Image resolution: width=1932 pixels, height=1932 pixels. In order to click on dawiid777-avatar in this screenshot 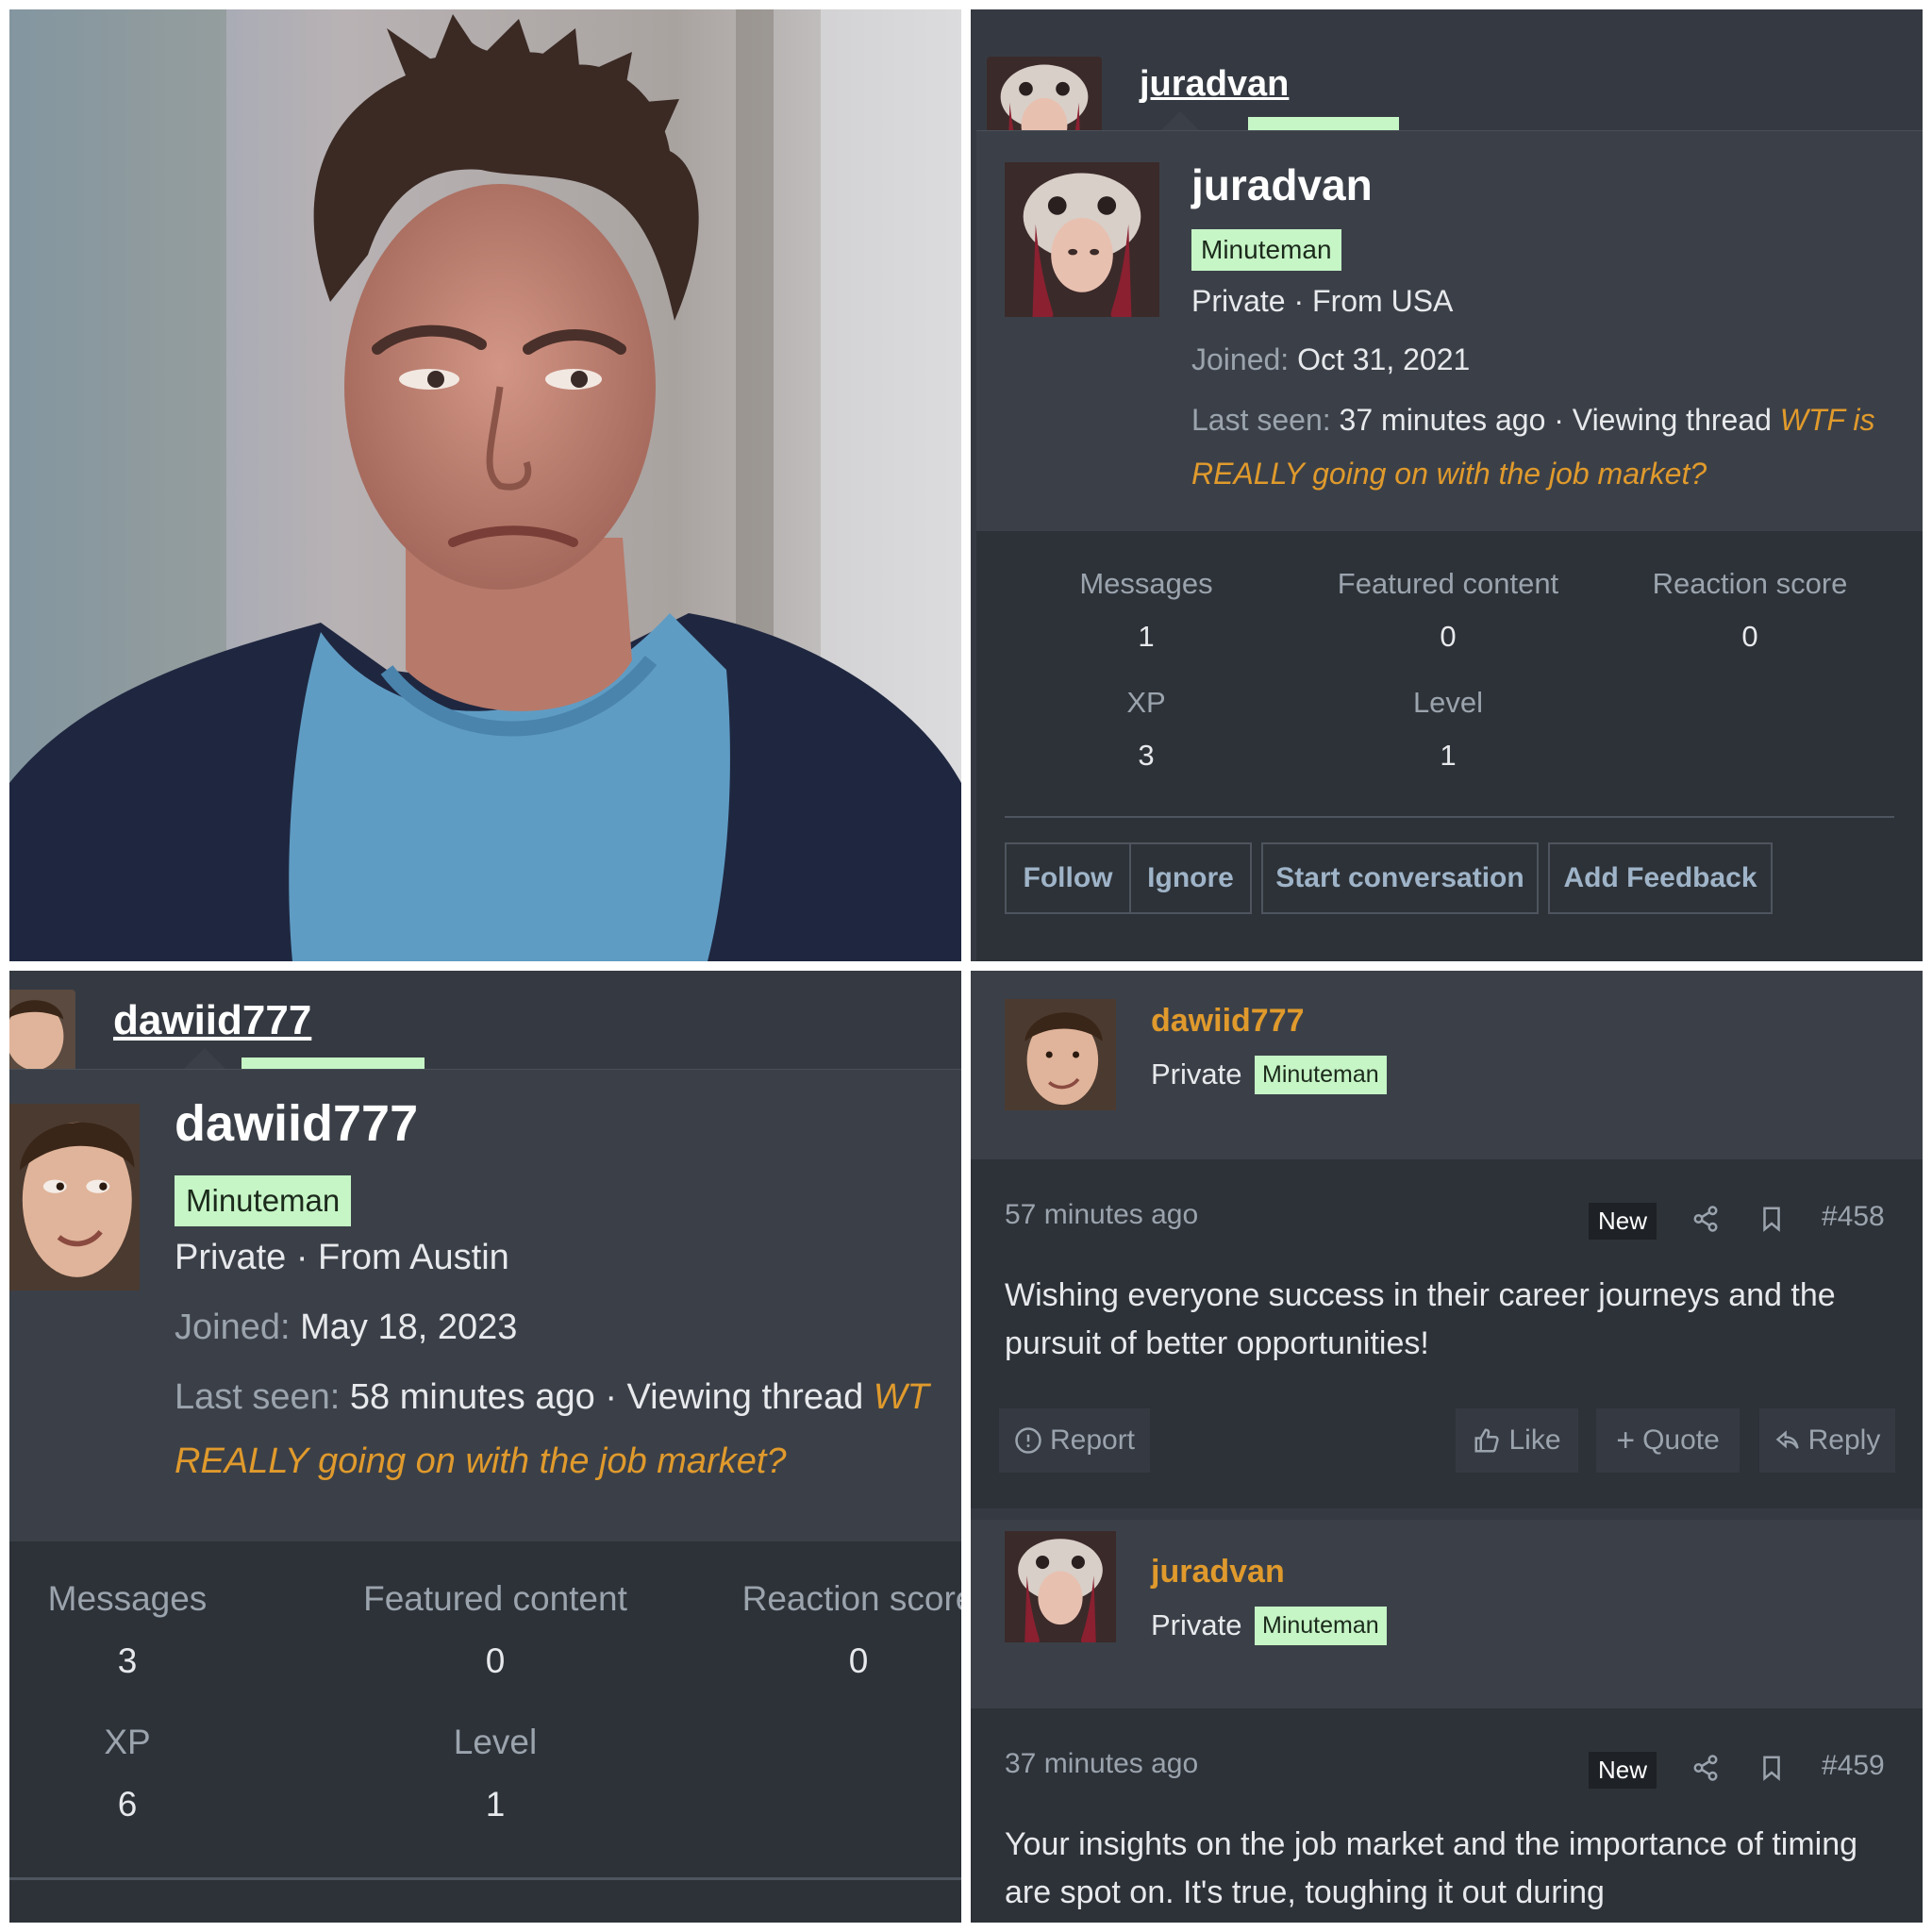, I will do `click(75, 1197)`.